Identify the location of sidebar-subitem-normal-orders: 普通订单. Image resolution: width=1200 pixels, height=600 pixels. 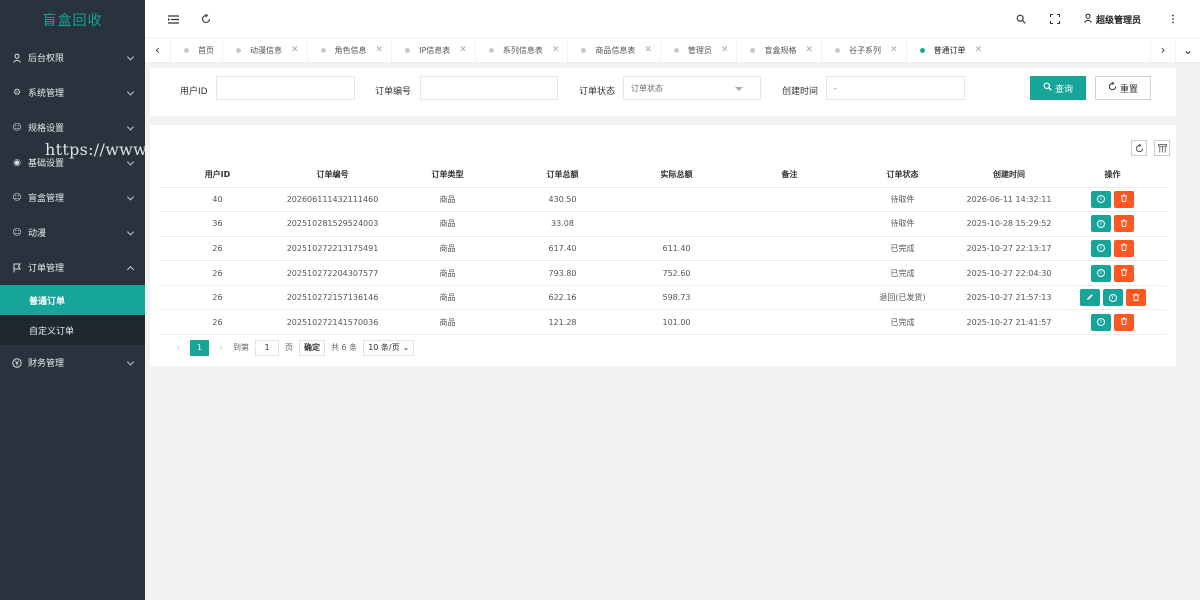
(72, 300).